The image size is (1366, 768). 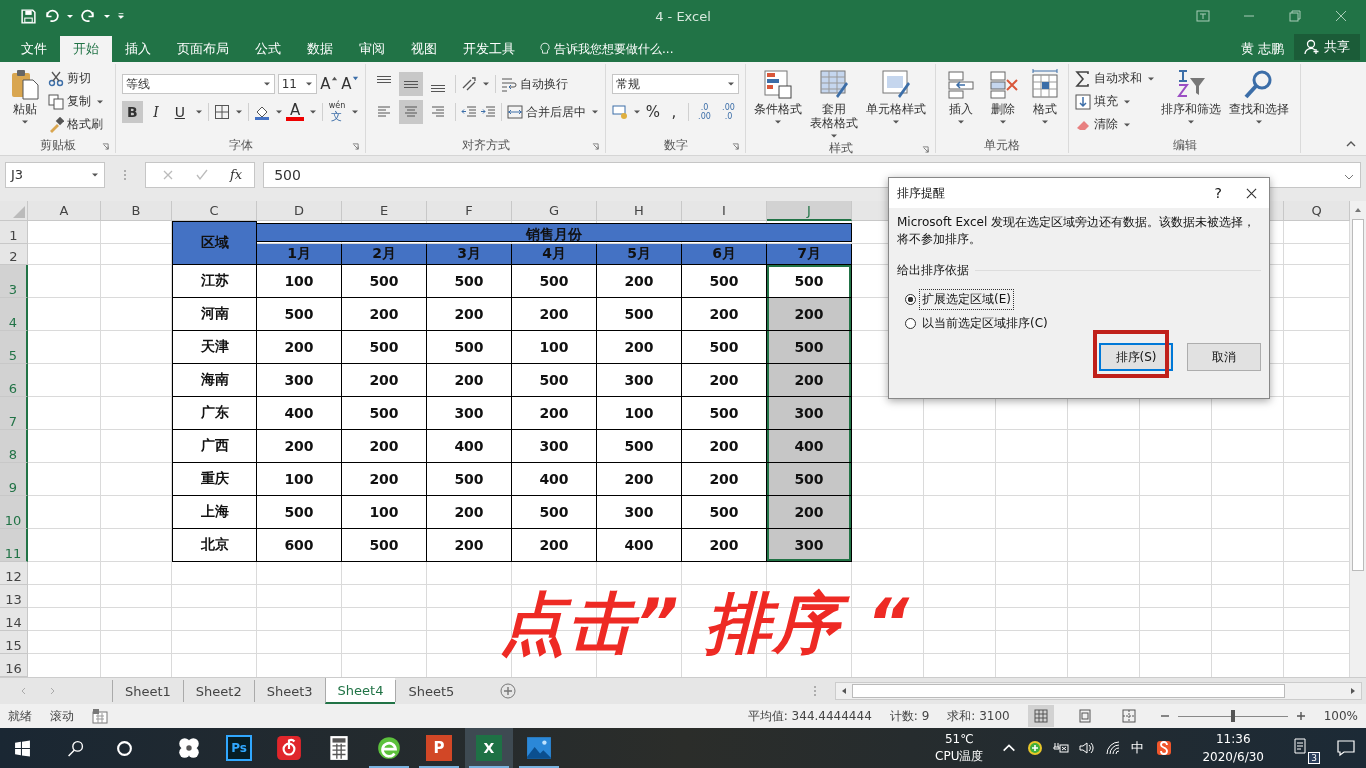 What do you see at coordinates (489, 748) in the screenshot?
I see `excel-app-icon: X` at bounding box center [489, 748].